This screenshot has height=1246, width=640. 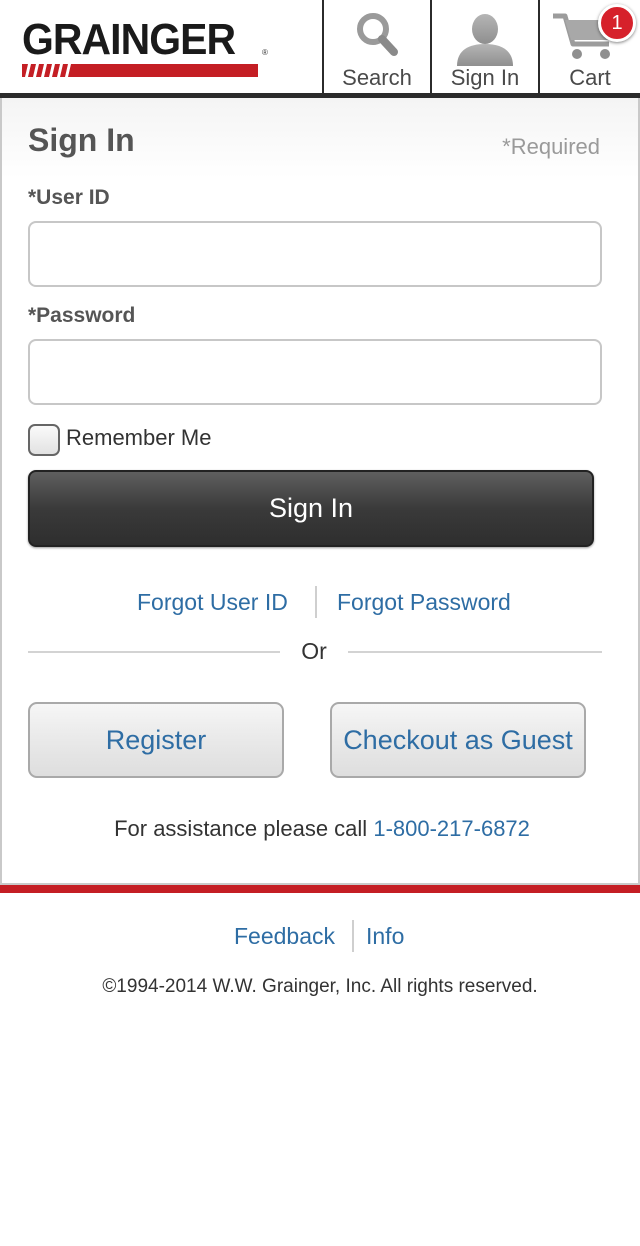 I want to click on forgot-links: Forgot User ID Forgot Password, so click(x=321, y=604).